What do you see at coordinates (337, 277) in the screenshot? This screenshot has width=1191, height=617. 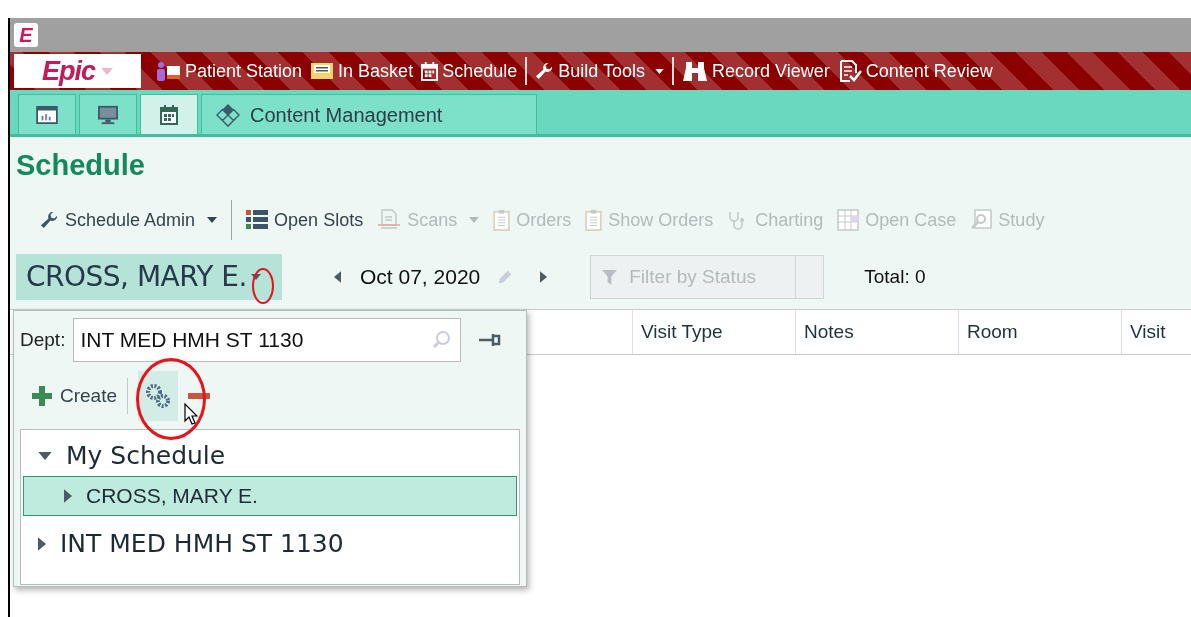 I see `left-arrow-icon` at bounding box center [337, 277].